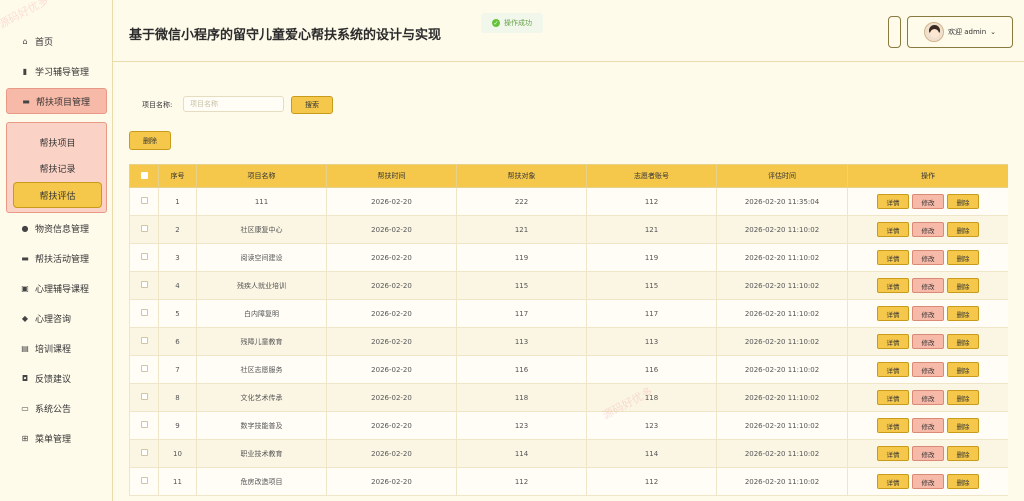  I want to click on sidebar-item-project: ▬ 帮扶项目管理, so click(56, 101).